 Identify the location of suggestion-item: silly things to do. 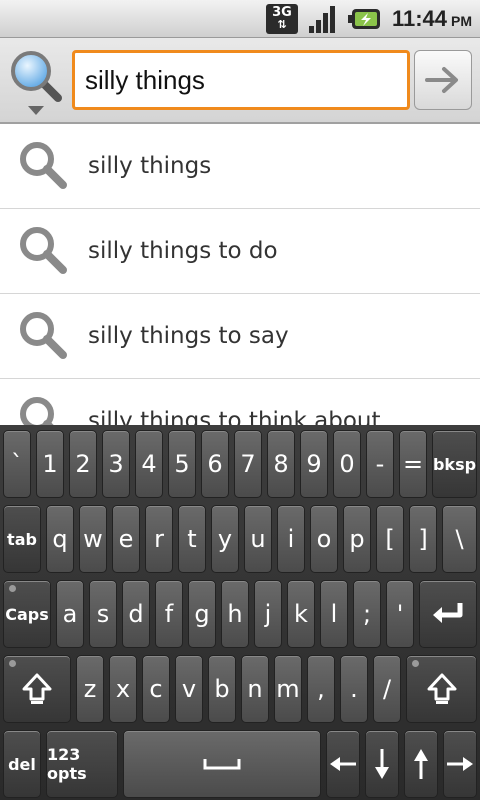
(240, 251).